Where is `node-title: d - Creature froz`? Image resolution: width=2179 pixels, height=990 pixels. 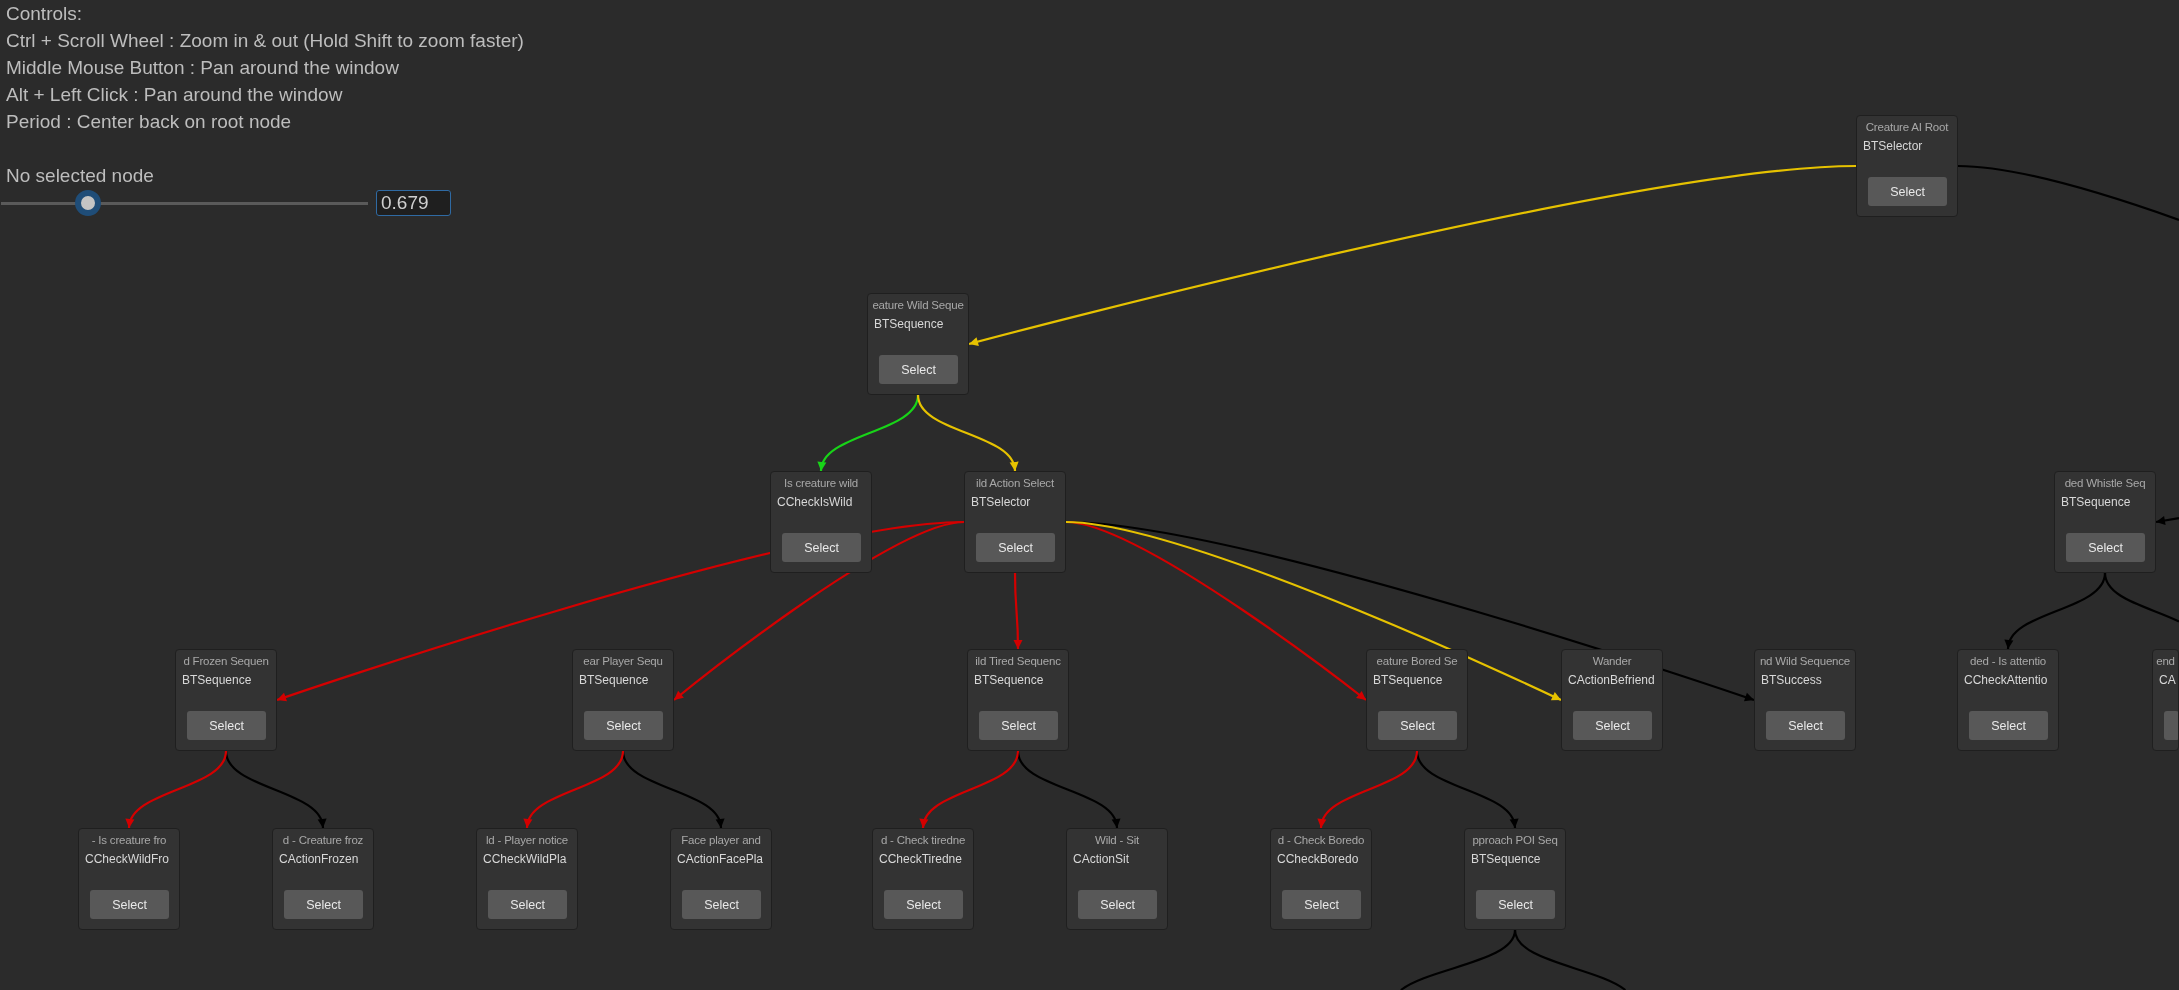
node-title: d - Creature froz is located at coordinates (323, 840).